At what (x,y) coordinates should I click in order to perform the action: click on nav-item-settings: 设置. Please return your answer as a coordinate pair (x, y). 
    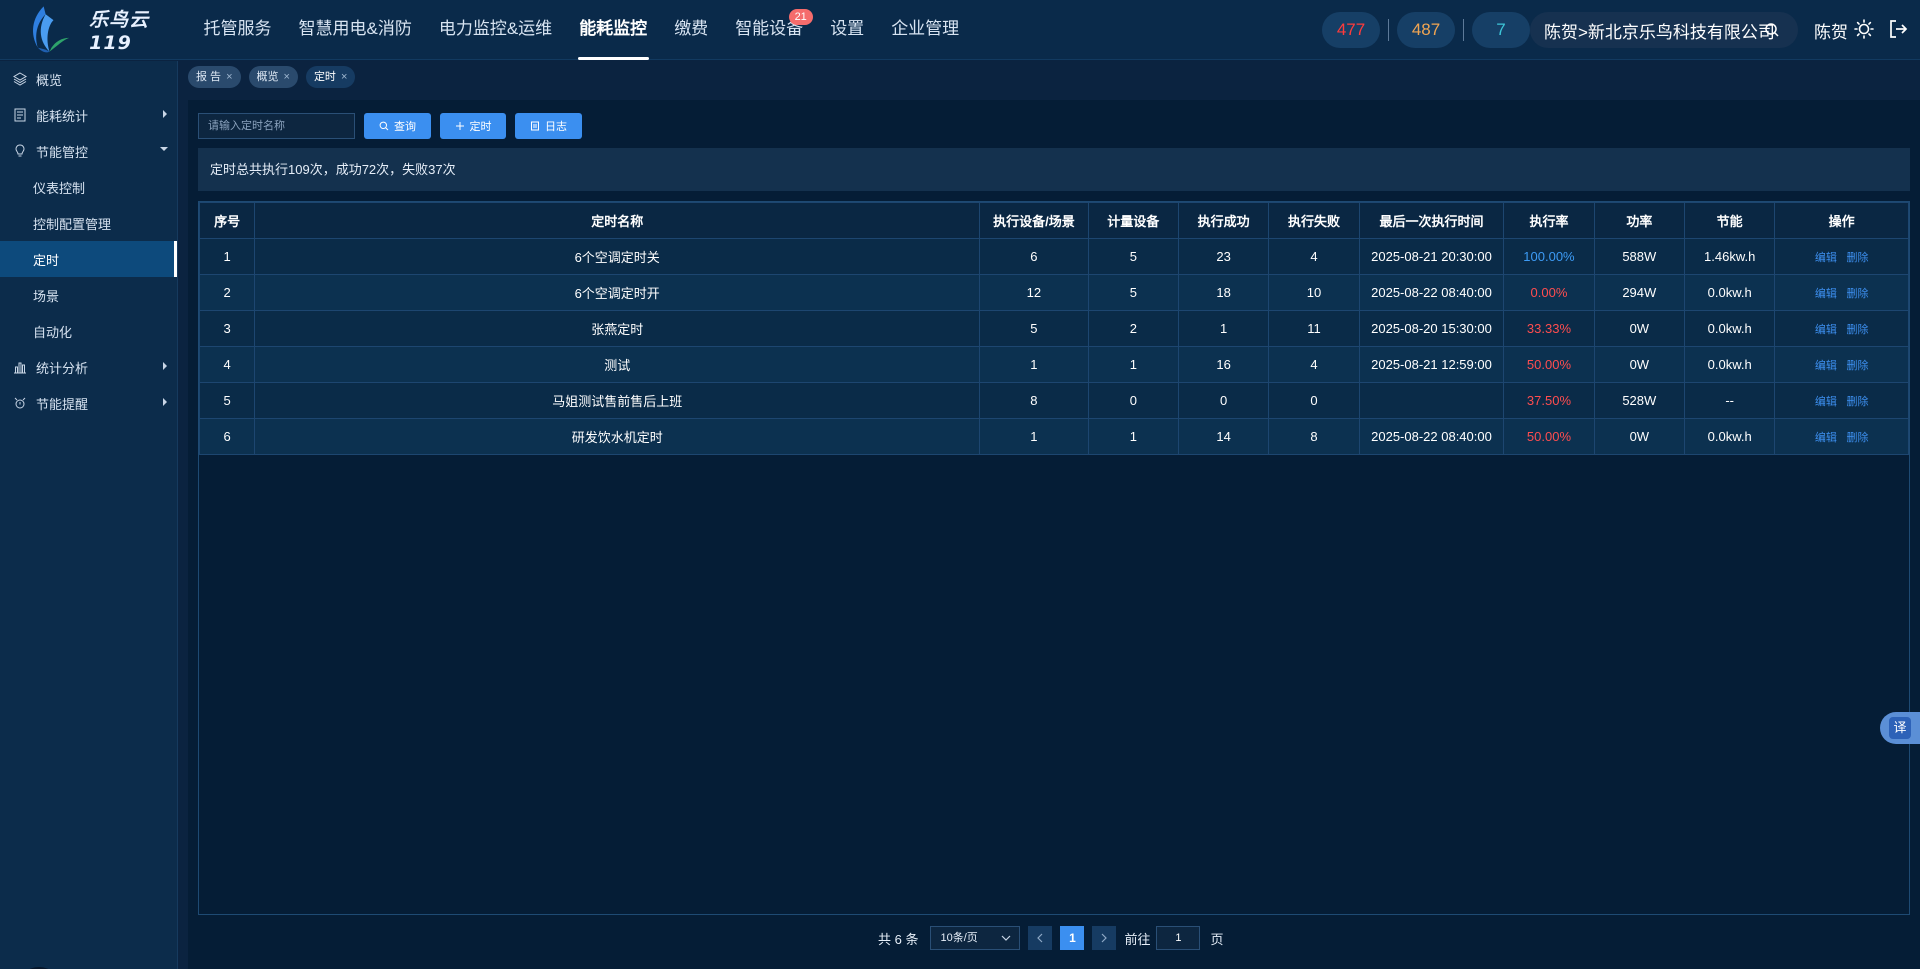
    Looking at the image, I should click on (847, 30).